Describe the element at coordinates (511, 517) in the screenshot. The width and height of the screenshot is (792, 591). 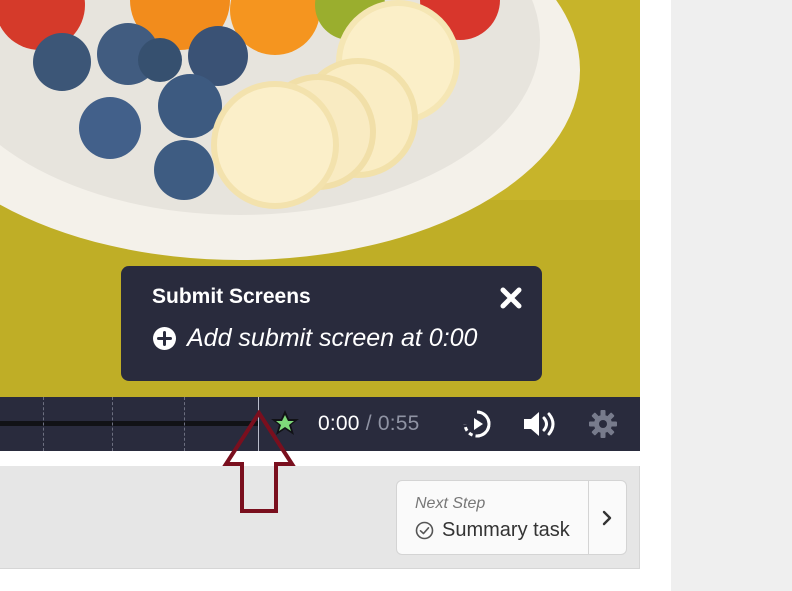
I see `next-step-button: Next Step Summary task` at that location.